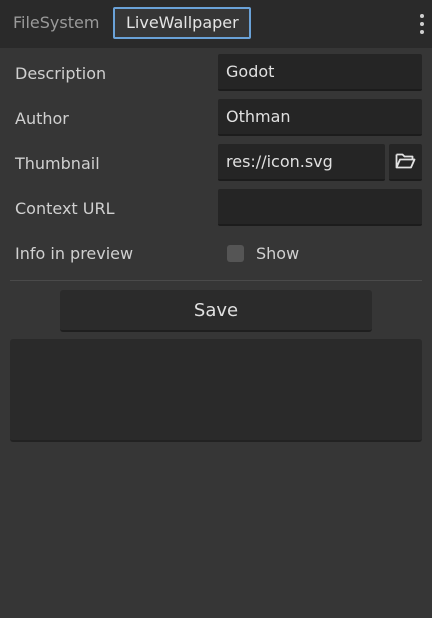 The image size is (432, 618). I want to click on thumbnail-label: Thumbnail, so click(57, 163).